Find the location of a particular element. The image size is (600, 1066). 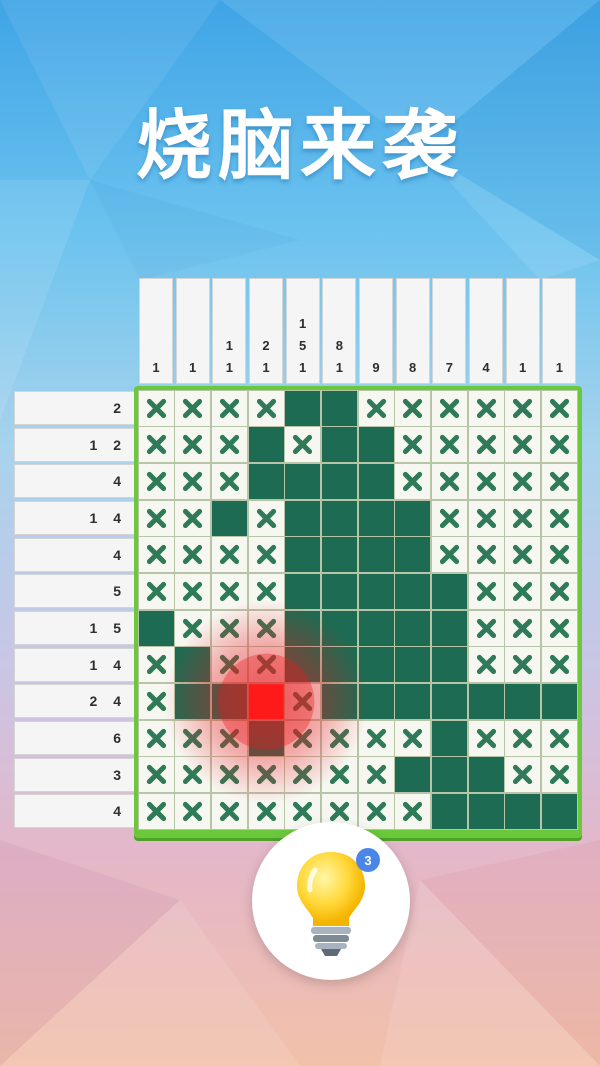

hint-button: 3 is located at coordinates (331, 901).